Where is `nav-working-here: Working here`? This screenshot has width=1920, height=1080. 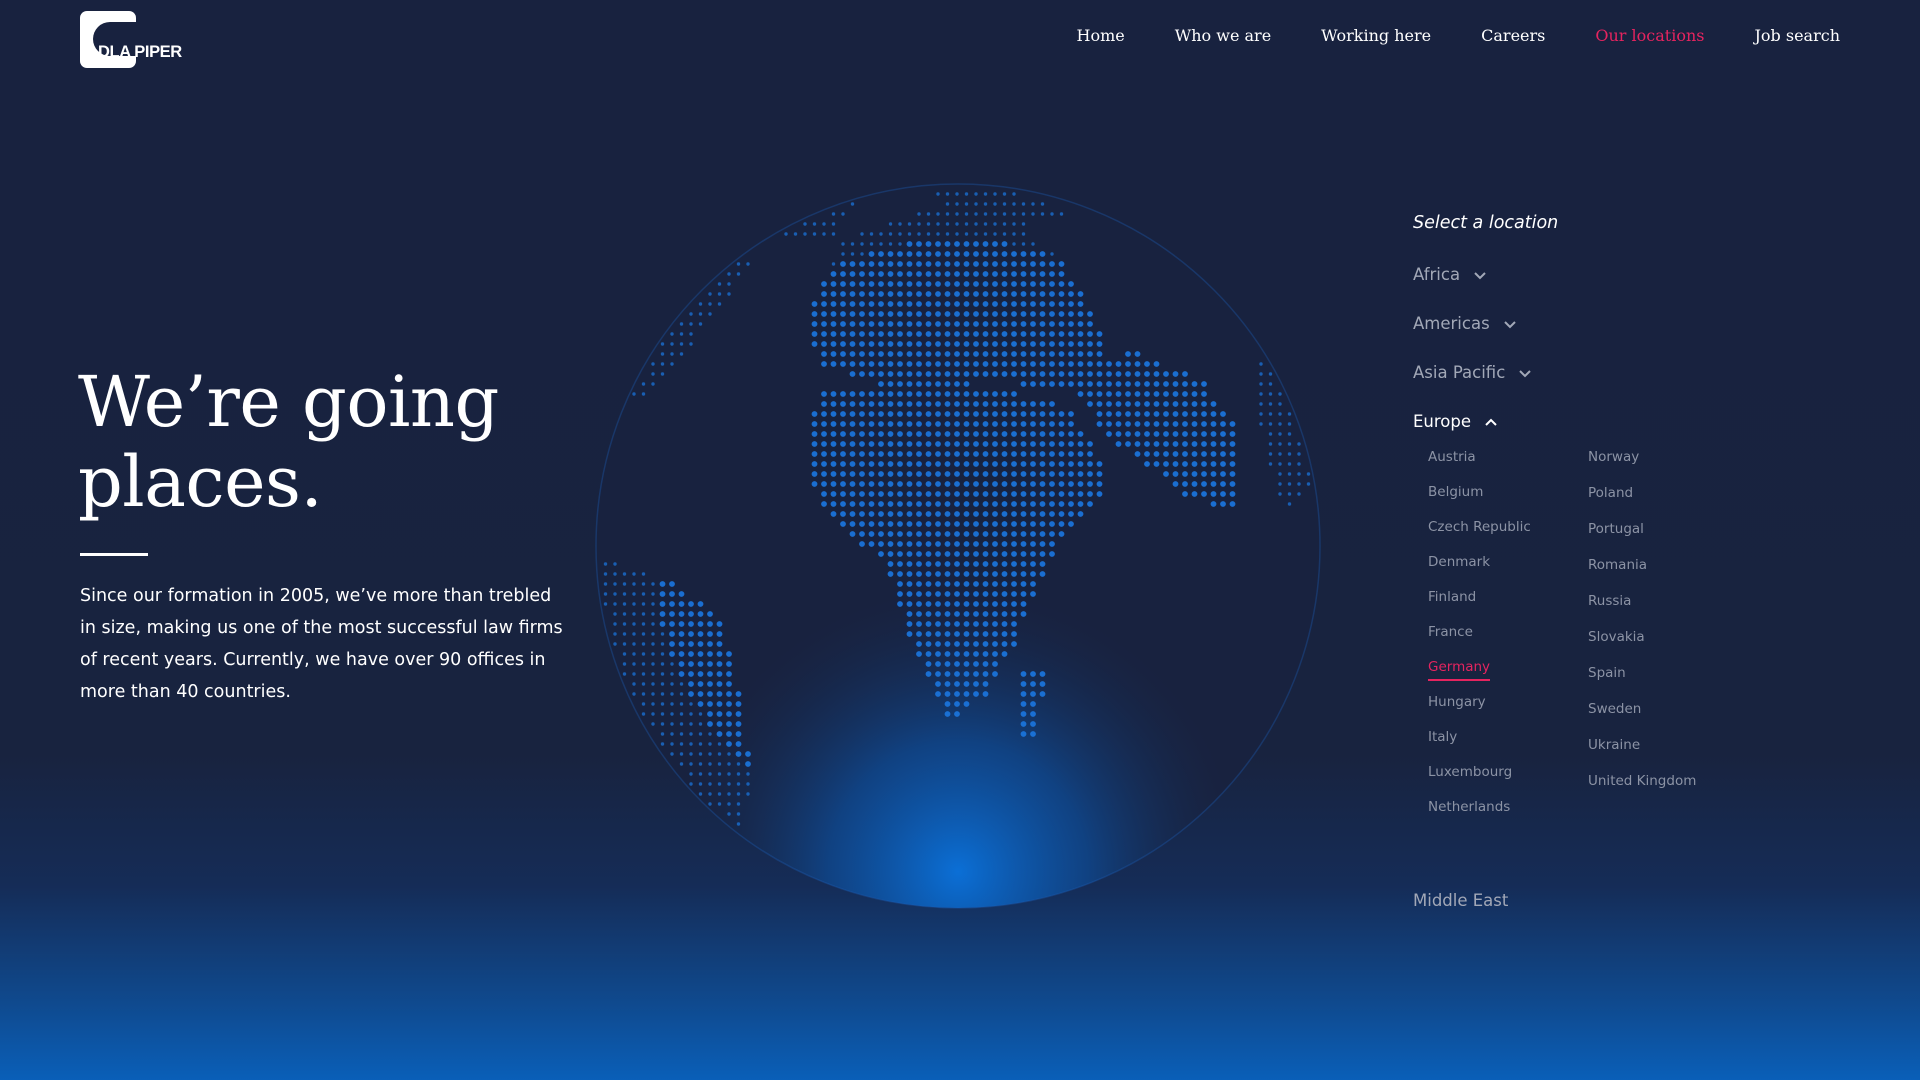
nav-working-here: Working here is located at coordinates (1376, 35).